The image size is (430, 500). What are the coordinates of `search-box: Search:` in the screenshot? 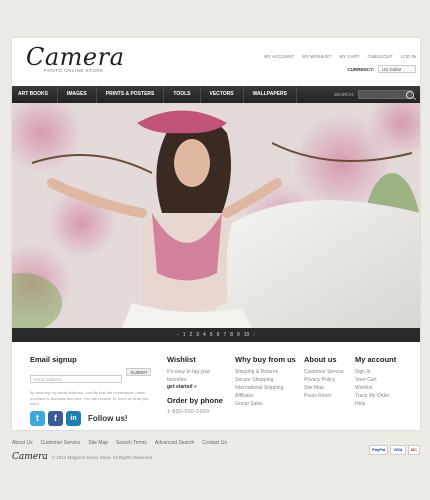 It's located at (374, 94).